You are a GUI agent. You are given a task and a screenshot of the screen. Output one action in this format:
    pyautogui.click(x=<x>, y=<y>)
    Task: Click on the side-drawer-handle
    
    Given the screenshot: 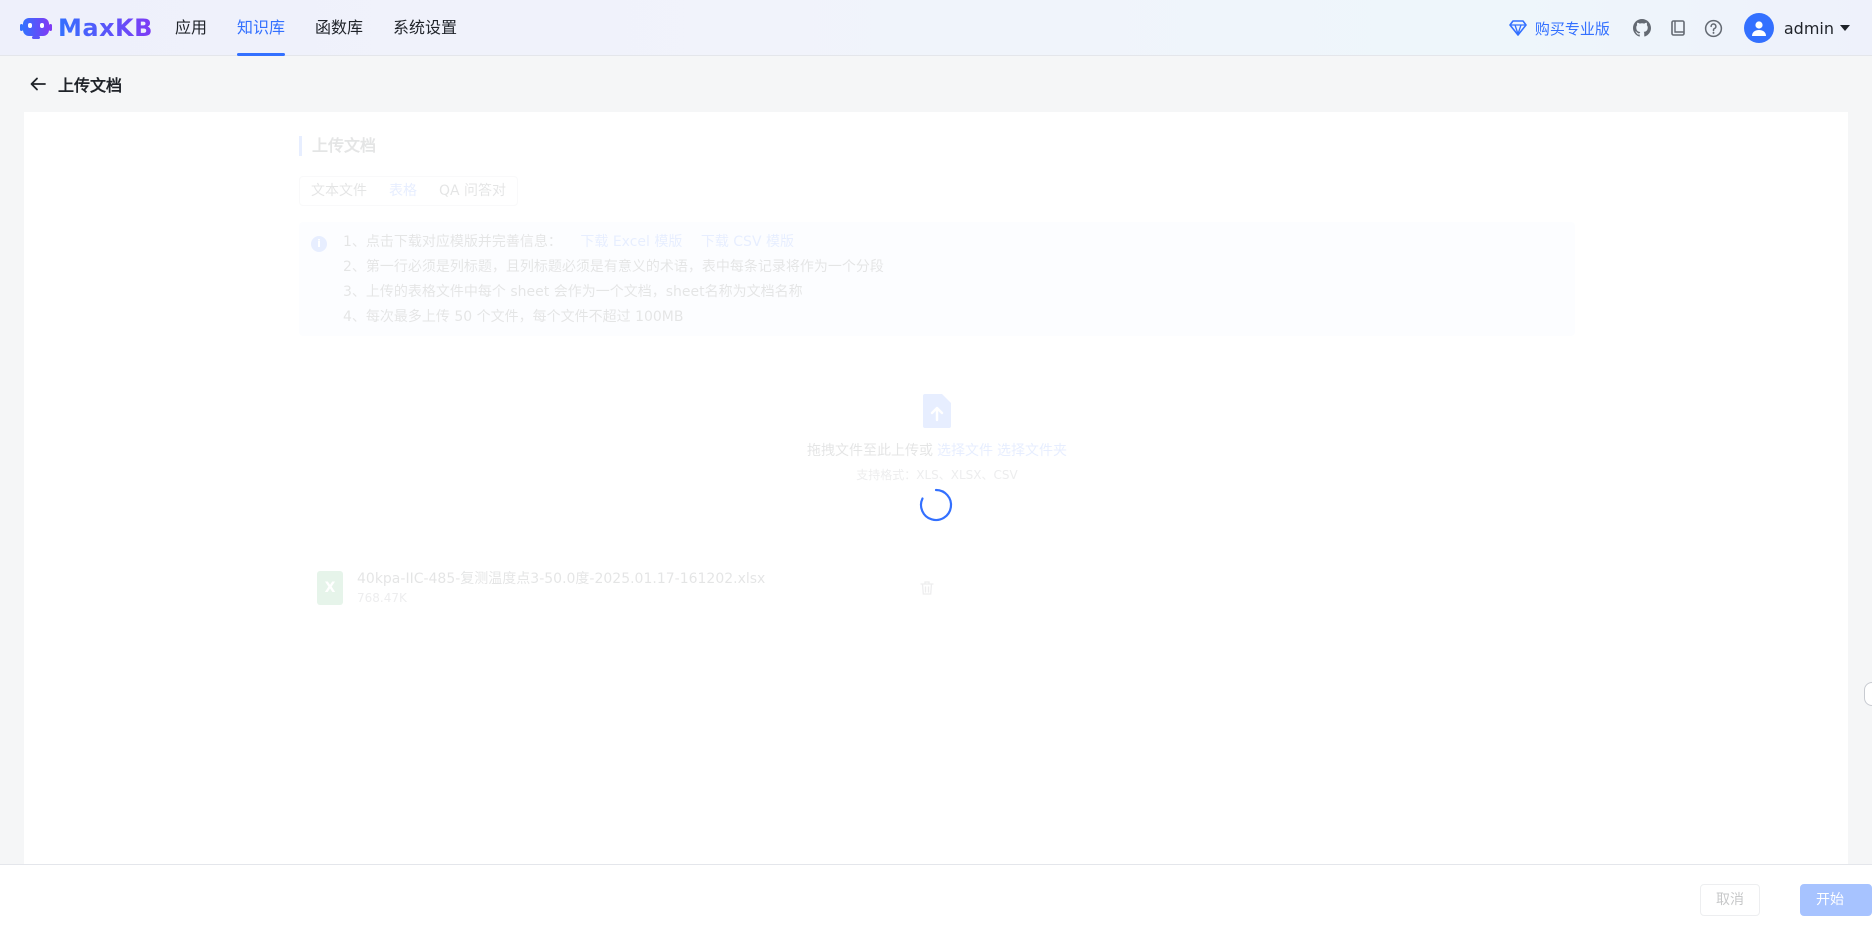 What is the action you would take?
    pyautogui.click(x=1868, y=694)
    